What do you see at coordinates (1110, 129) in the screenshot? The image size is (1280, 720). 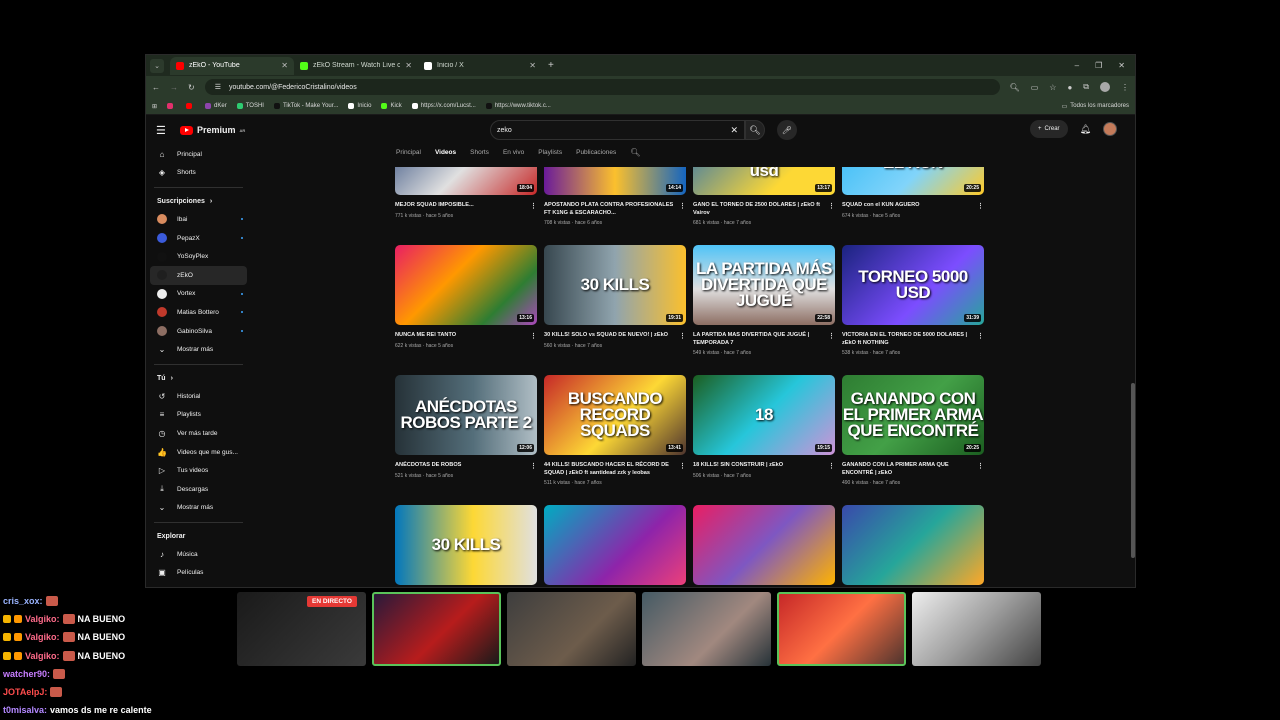 I see `account-avatar` at bounding box center [1110, 129].